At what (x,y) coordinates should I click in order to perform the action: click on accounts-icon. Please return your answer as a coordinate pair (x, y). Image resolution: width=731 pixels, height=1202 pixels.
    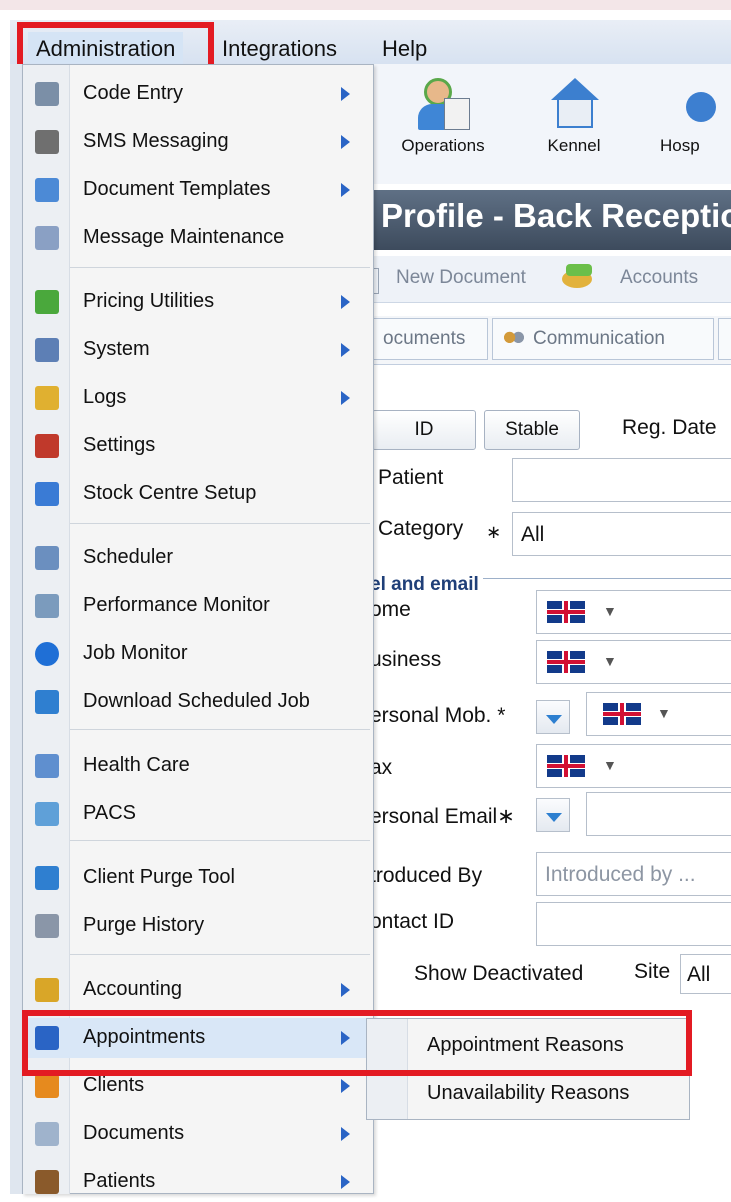
    Looking at the image, I should click on (577, 277).